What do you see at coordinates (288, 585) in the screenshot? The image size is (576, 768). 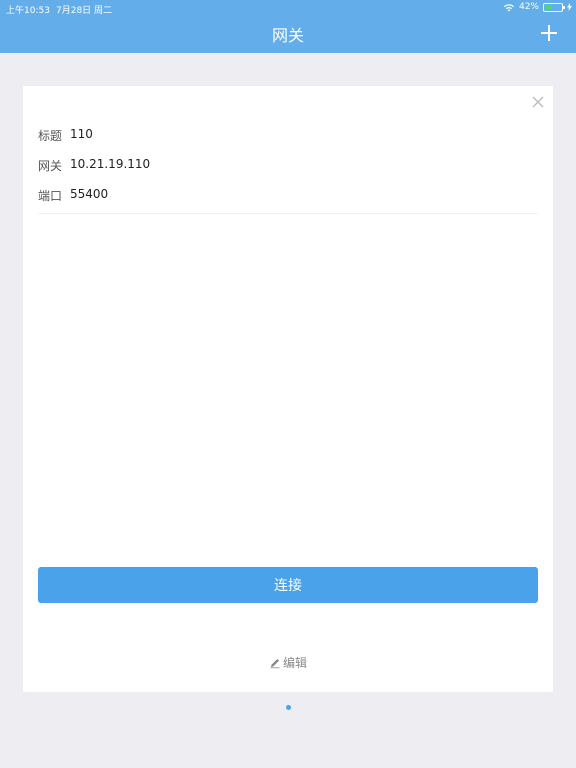 I see `connect-button: 连接` at bounding box center [288, 585].